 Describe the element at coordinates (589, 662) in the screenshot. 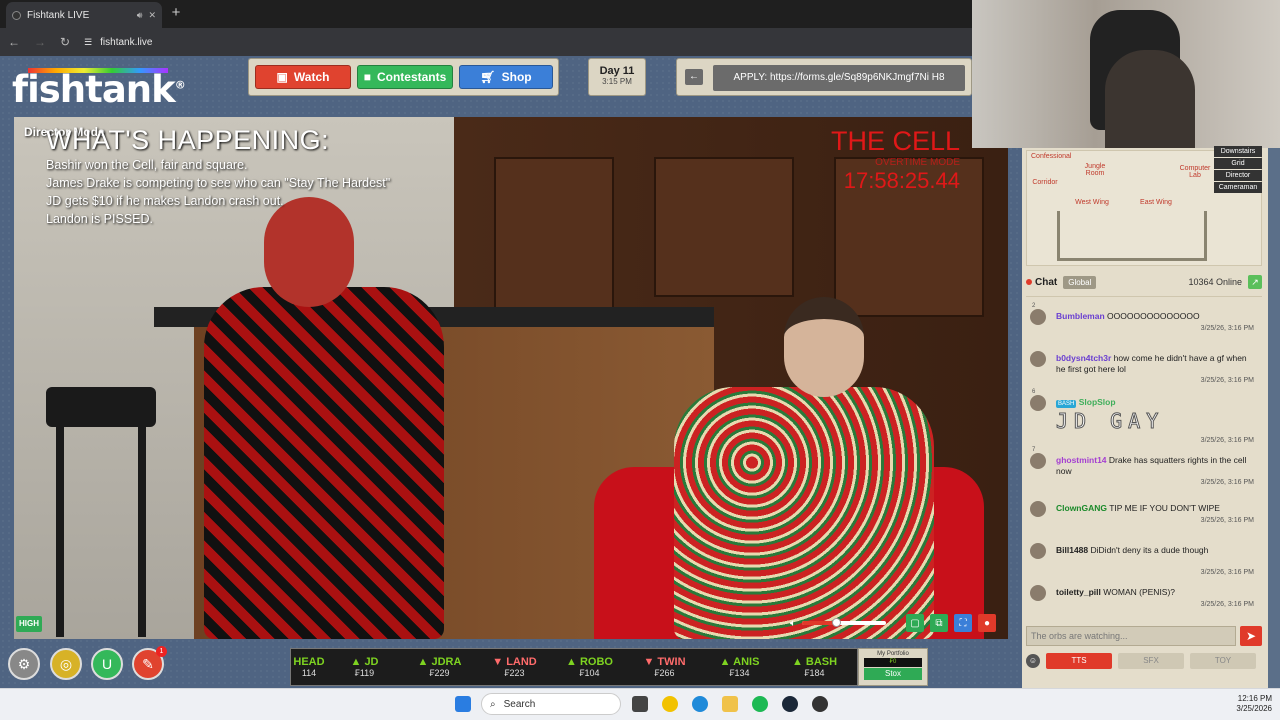

I see `ticker-name: ▲ ROBO` at that location.